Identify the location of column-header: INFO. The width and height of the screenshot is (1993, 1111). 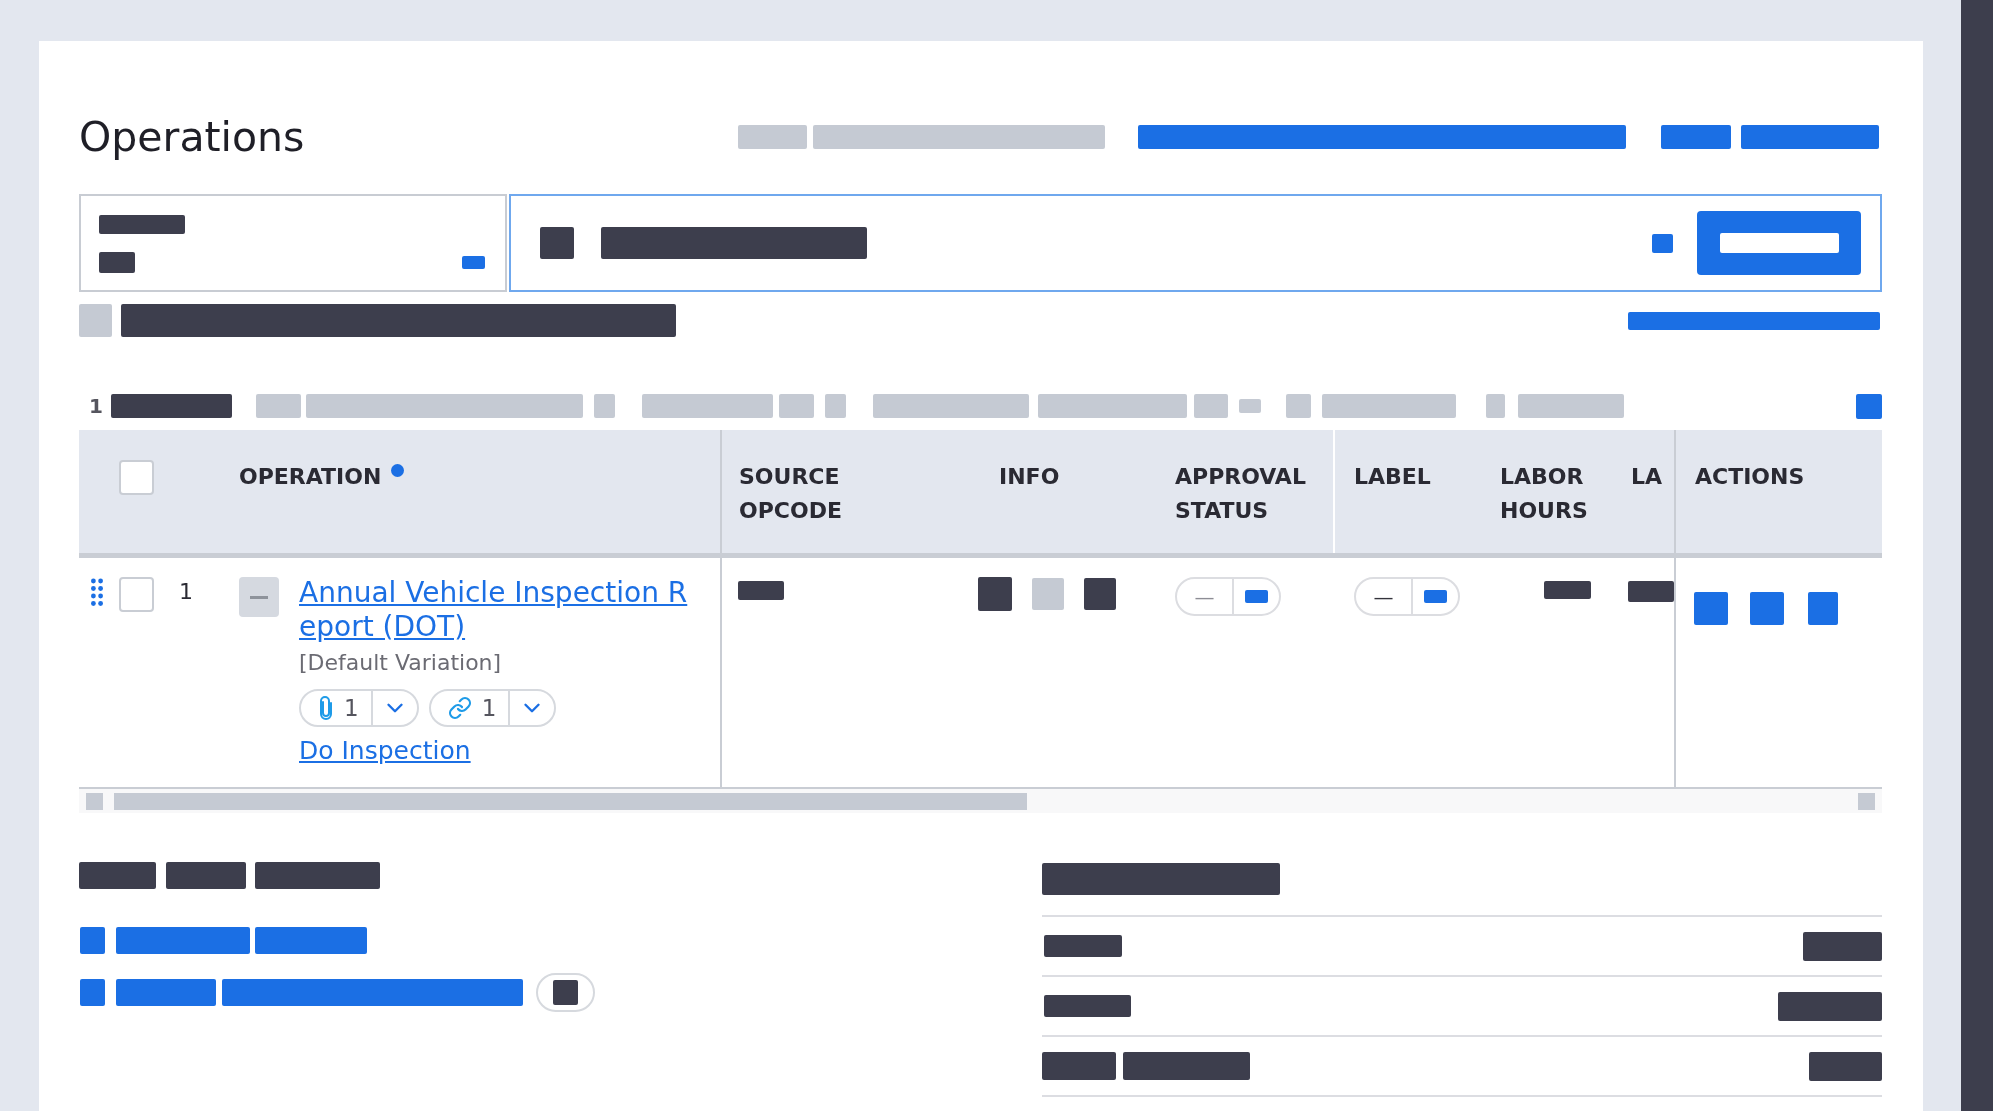
(1029, 477).